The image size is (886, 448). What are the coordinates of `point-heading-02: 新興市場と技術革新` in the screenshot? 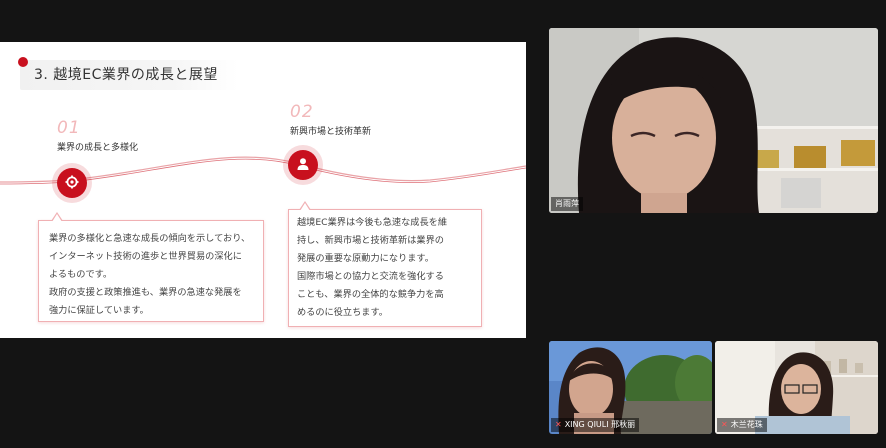 It's located at (331, 132).